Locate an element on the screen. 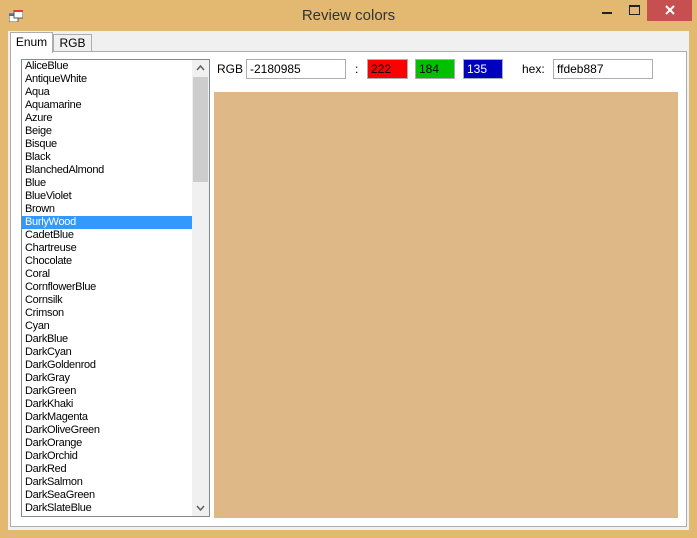 The image size is (697, 538). rgb-label: RGB is located at coordinates (230, 69).